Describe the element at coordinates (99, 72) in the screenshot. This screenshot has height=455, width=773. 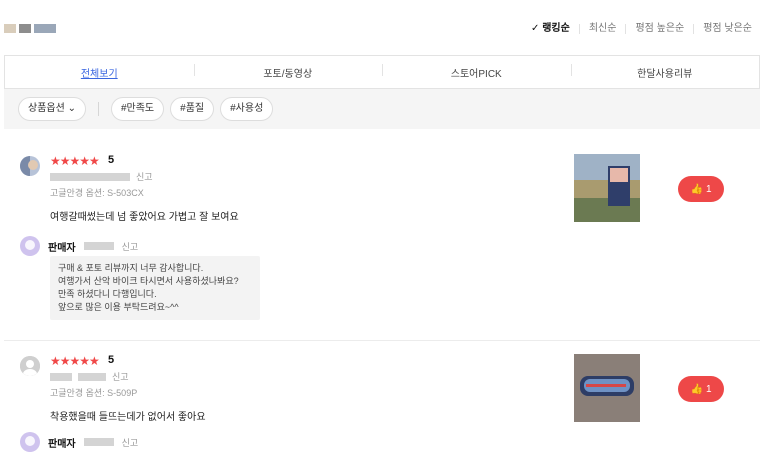
I see `tab-all: 전체보기` at that location.